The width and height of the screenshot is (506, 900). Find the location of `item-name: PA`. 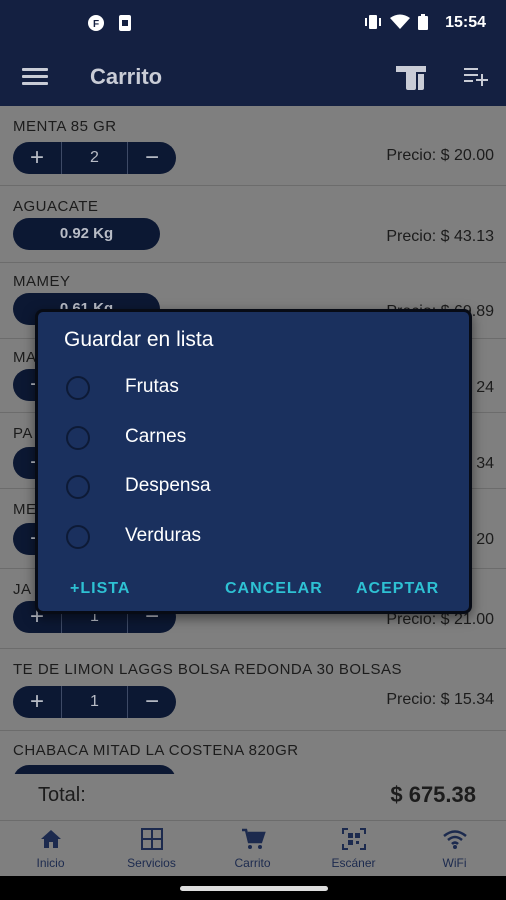

item-name: PA is located at coordinates (23, 433).